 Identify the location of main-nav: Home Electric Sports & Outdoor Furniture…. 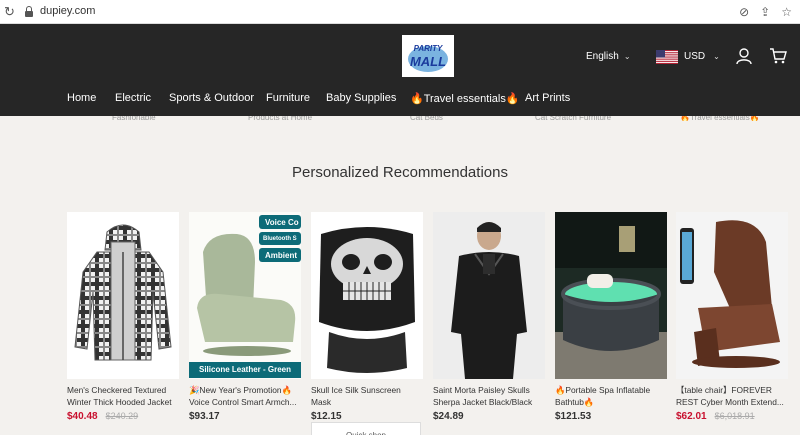
(400, 100).